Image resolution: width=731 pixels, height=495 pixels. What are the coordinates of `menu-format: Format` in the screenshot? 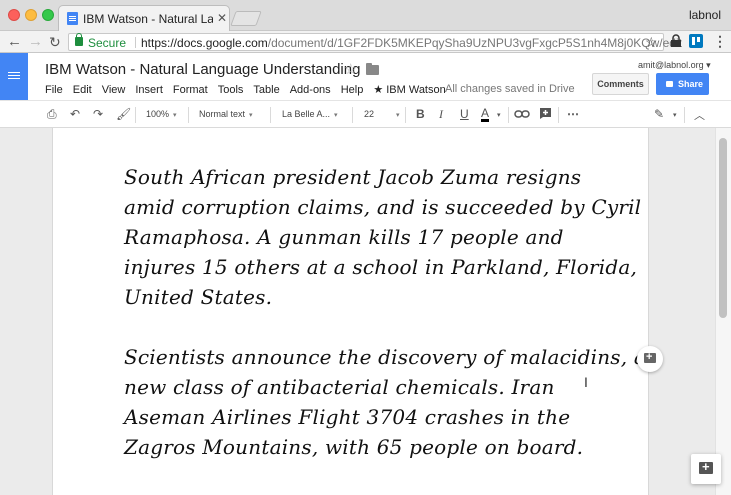 It's located at (190, 90).